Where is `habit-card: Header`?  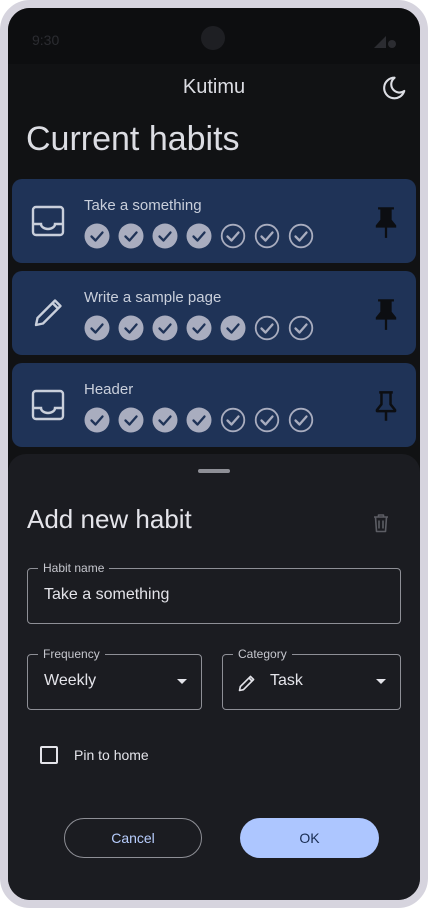 habit-card: Header is located at coordinates (214, 405).